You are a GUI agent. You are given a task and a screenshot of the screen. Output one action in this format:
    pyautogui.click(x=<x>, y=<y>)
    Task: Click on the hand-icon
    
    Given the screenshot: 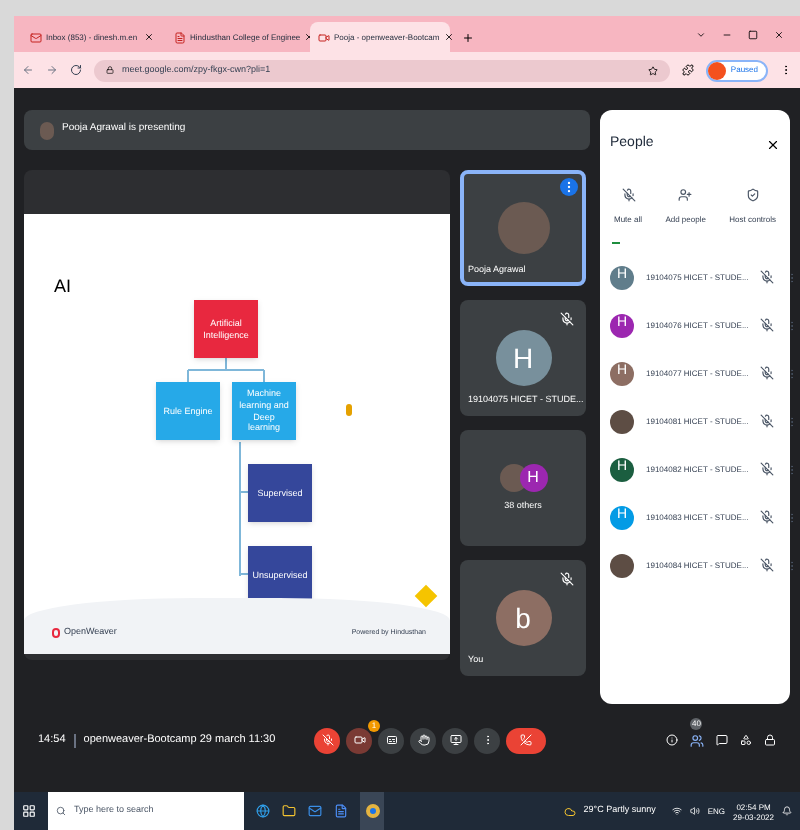 What is the action you would take?
    pyautogui.click(x=423, y=740)
    